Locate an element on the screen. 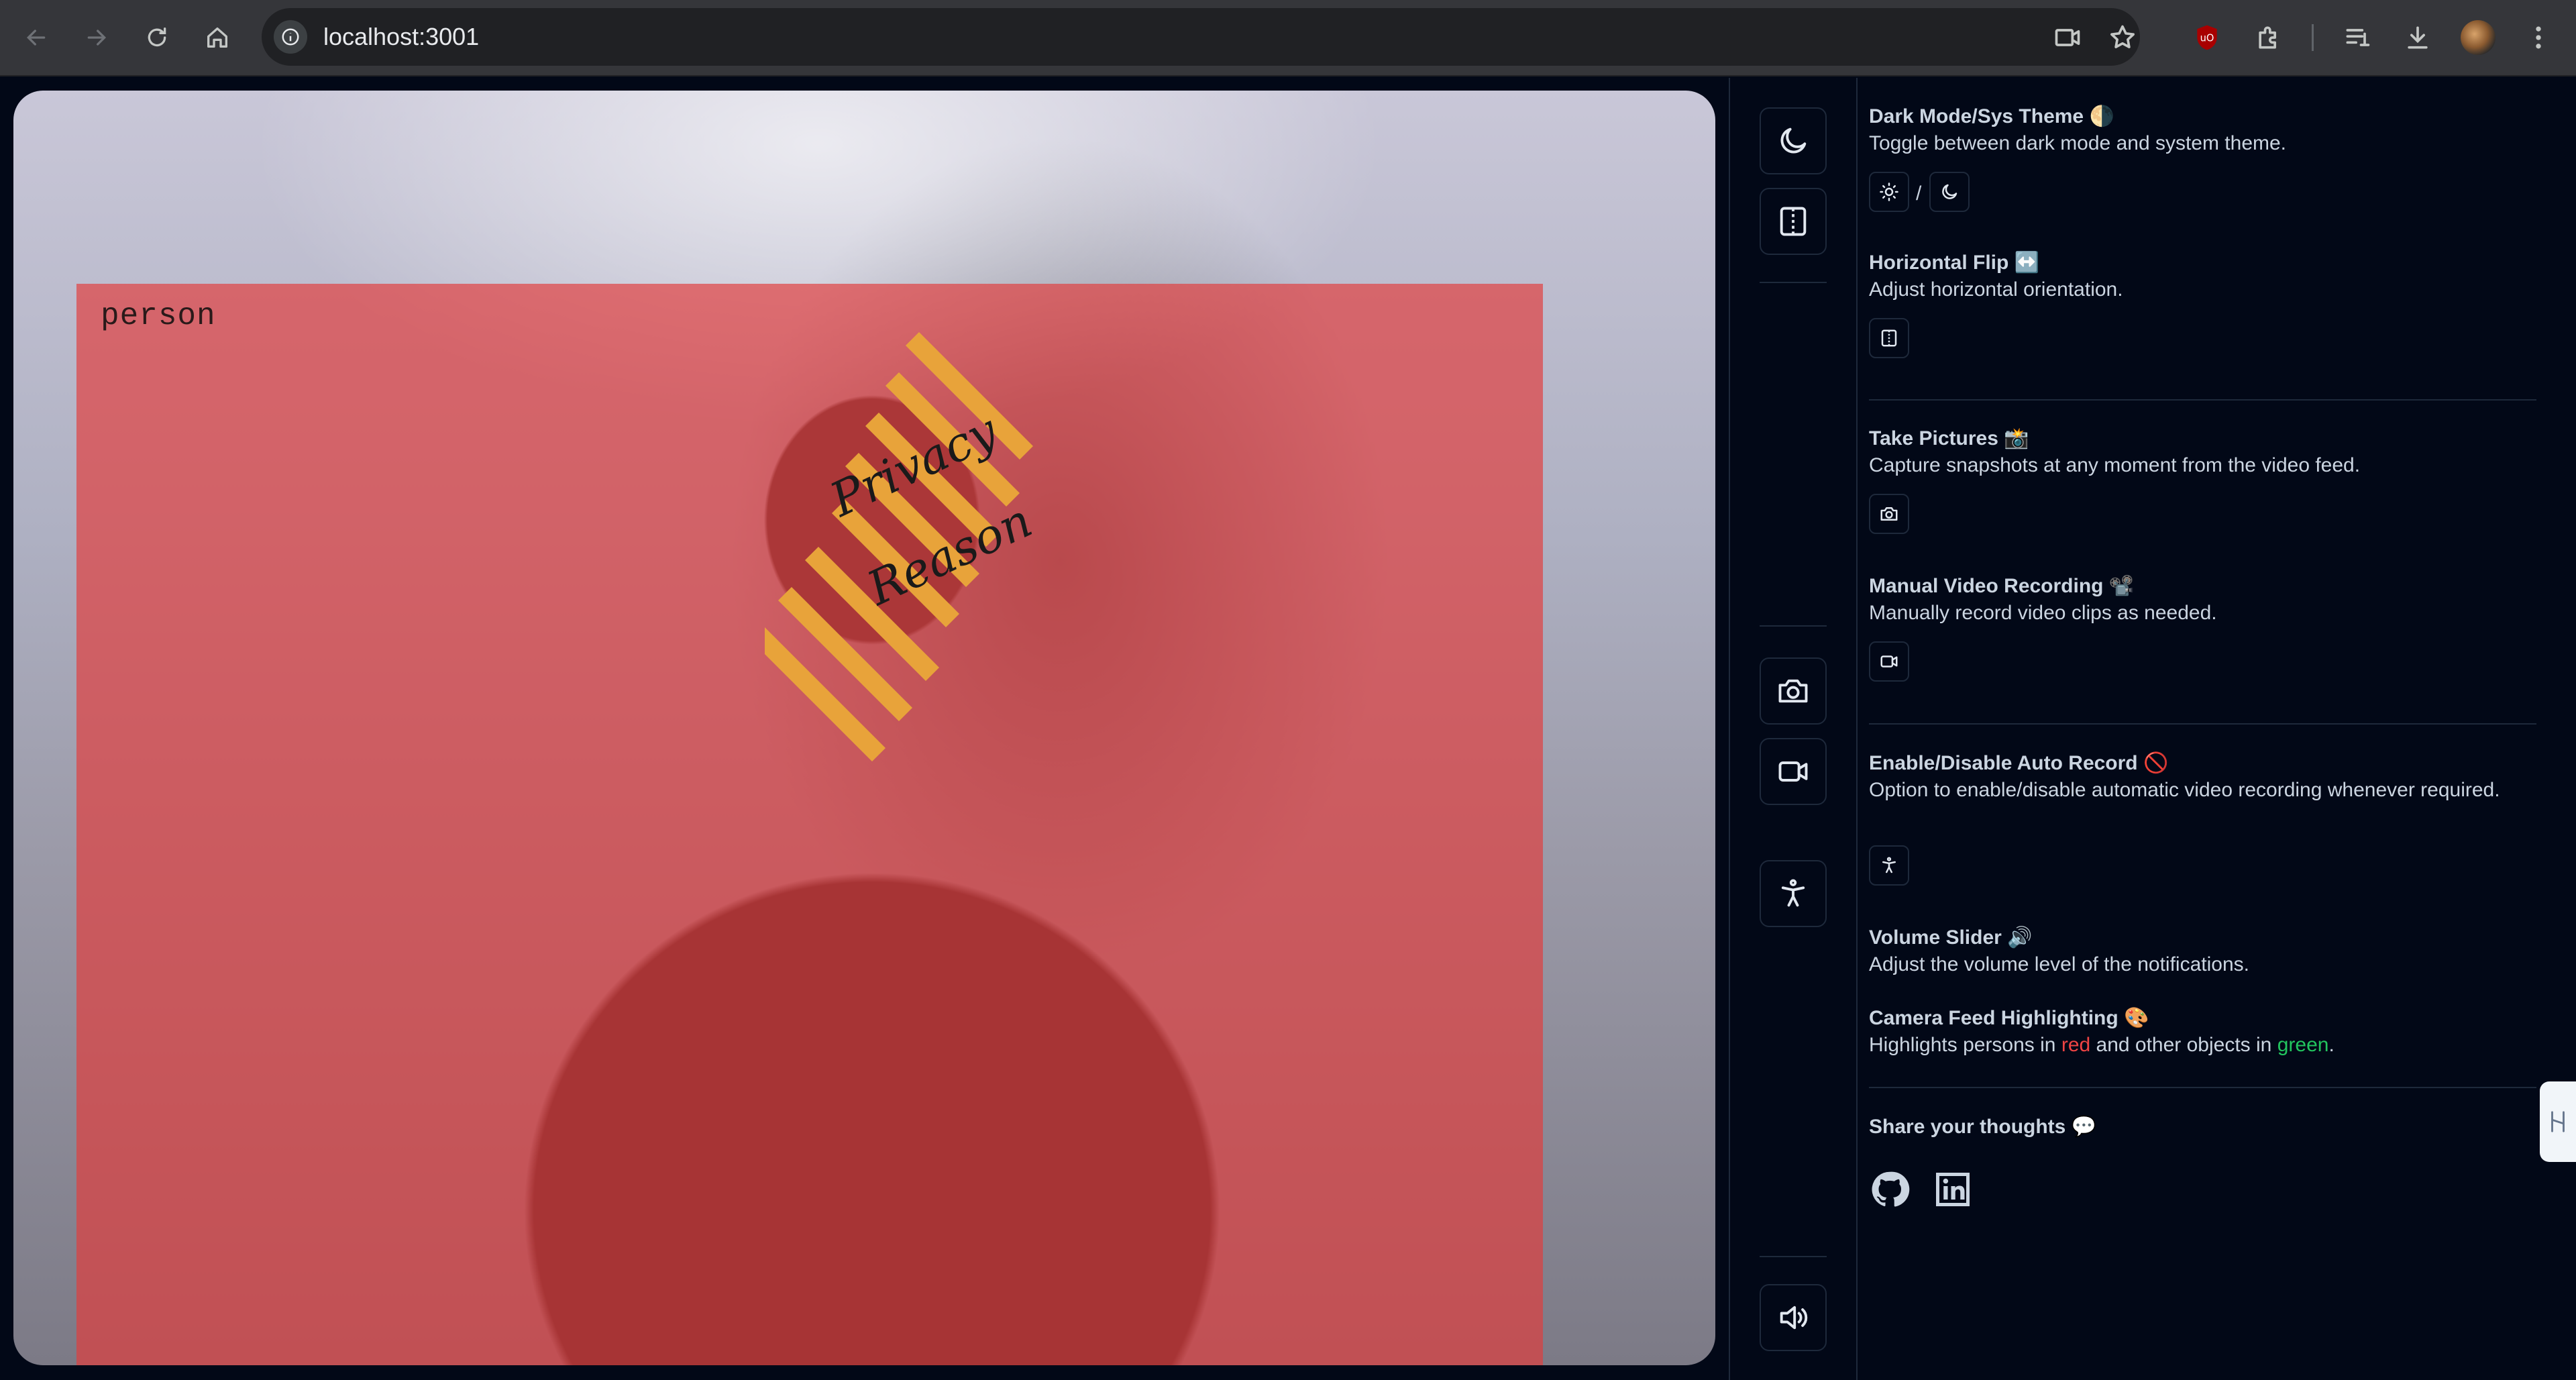 This screenshot has height=1380, width=2576. address-bar: localhost:3001 is located at coordinates (1201, 37).